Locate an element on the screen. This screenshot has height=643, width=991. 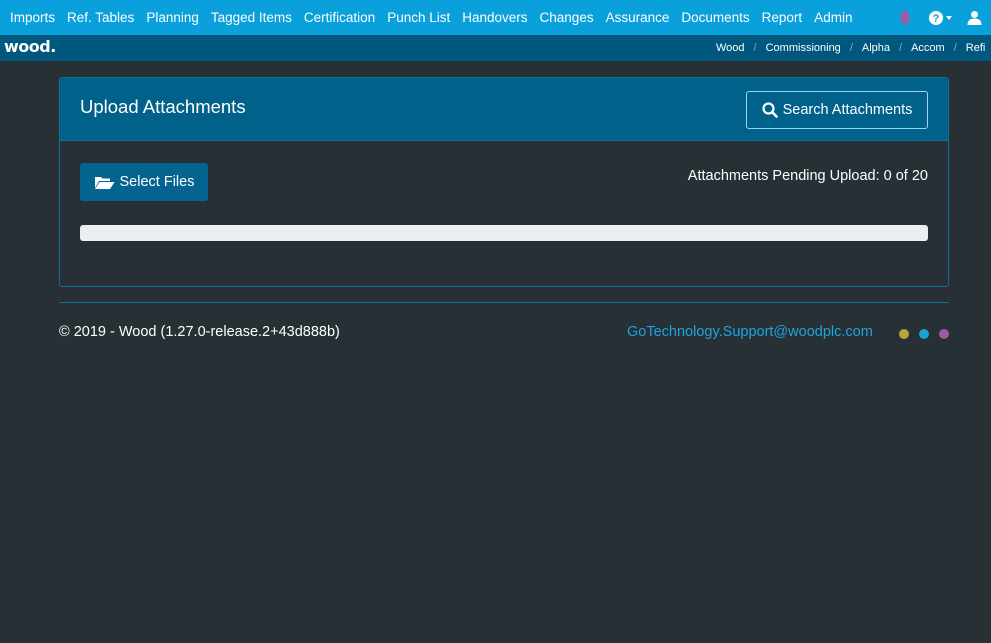
question-circle-icon: ? is located at coordinates (941, 17).